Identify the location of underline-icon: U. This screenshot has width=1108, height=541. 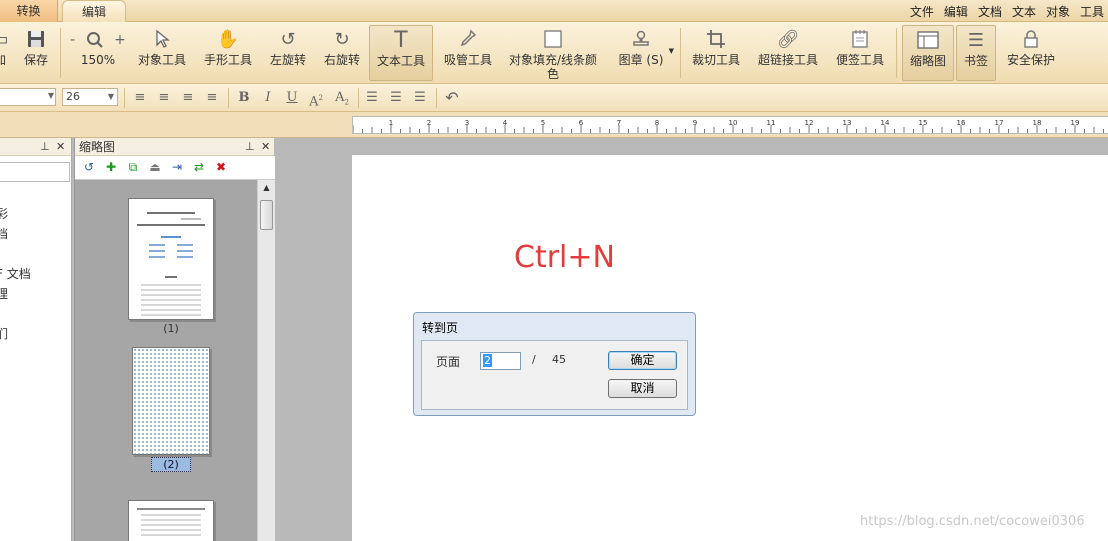
(292, 98).